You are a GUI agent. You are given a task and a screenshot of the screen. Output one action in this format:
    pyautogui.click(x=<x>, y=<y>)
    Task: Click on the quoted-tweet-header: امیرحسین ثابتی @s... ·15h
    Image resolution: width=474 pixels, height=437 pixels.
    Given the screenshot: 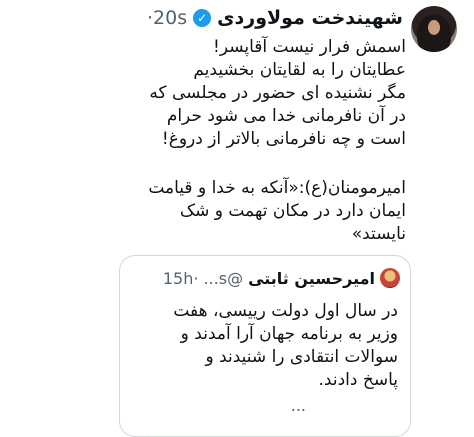 What is the action you would take?
    pyautogui.click(x=281, y=278)
    